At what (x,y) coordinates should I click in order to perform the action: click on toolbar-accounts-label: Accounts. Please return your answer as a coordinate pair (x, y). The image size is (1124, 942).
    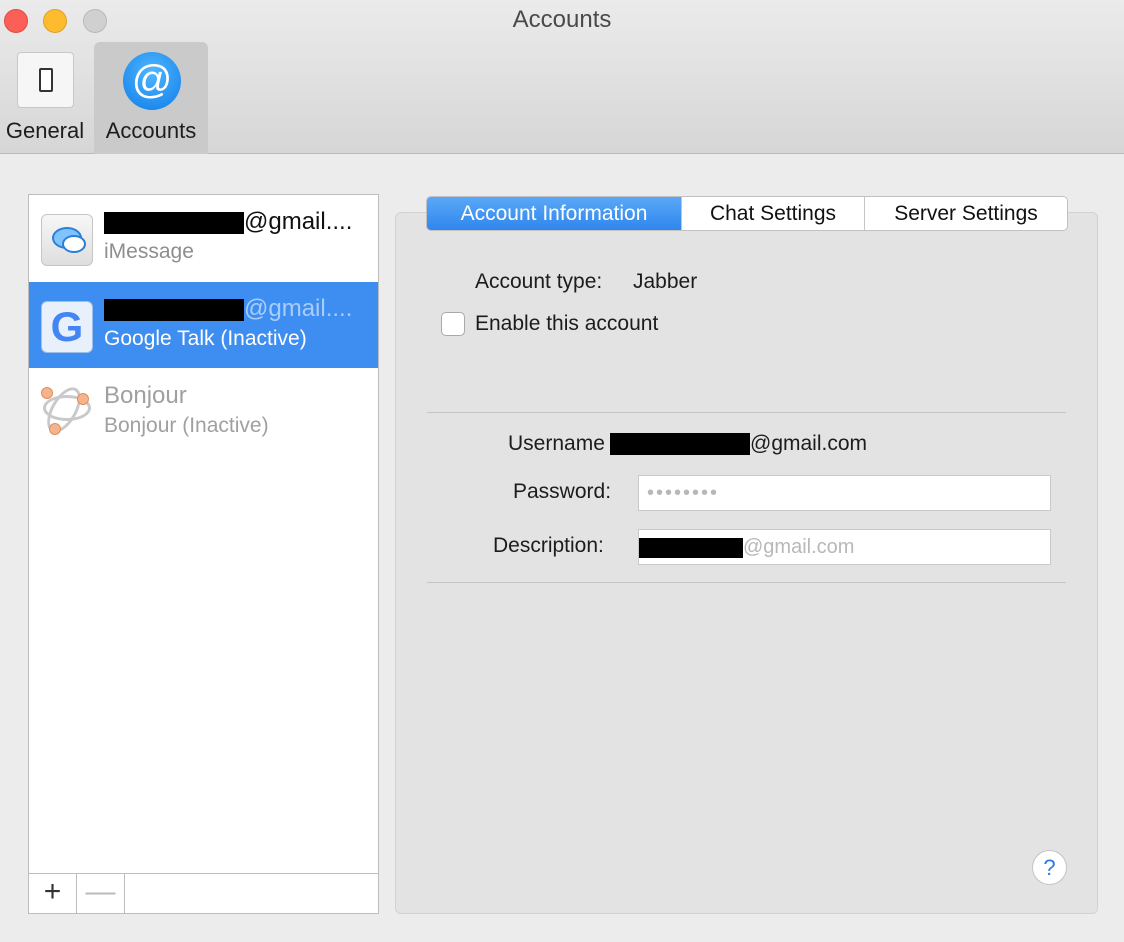
    Looking at the image, I should click on (151, 130).